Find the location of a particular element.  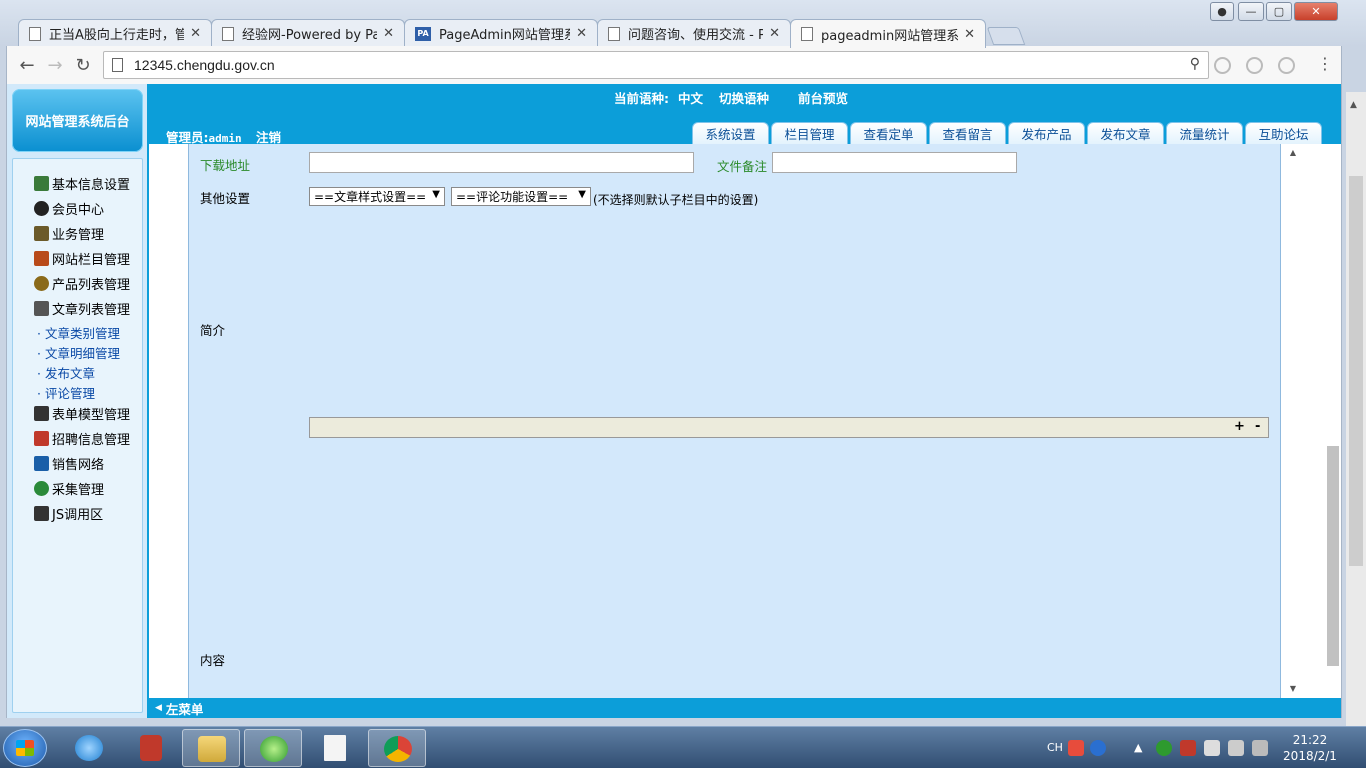

outer-scrollbar: ▲ is located at coordinates (1356, 409).